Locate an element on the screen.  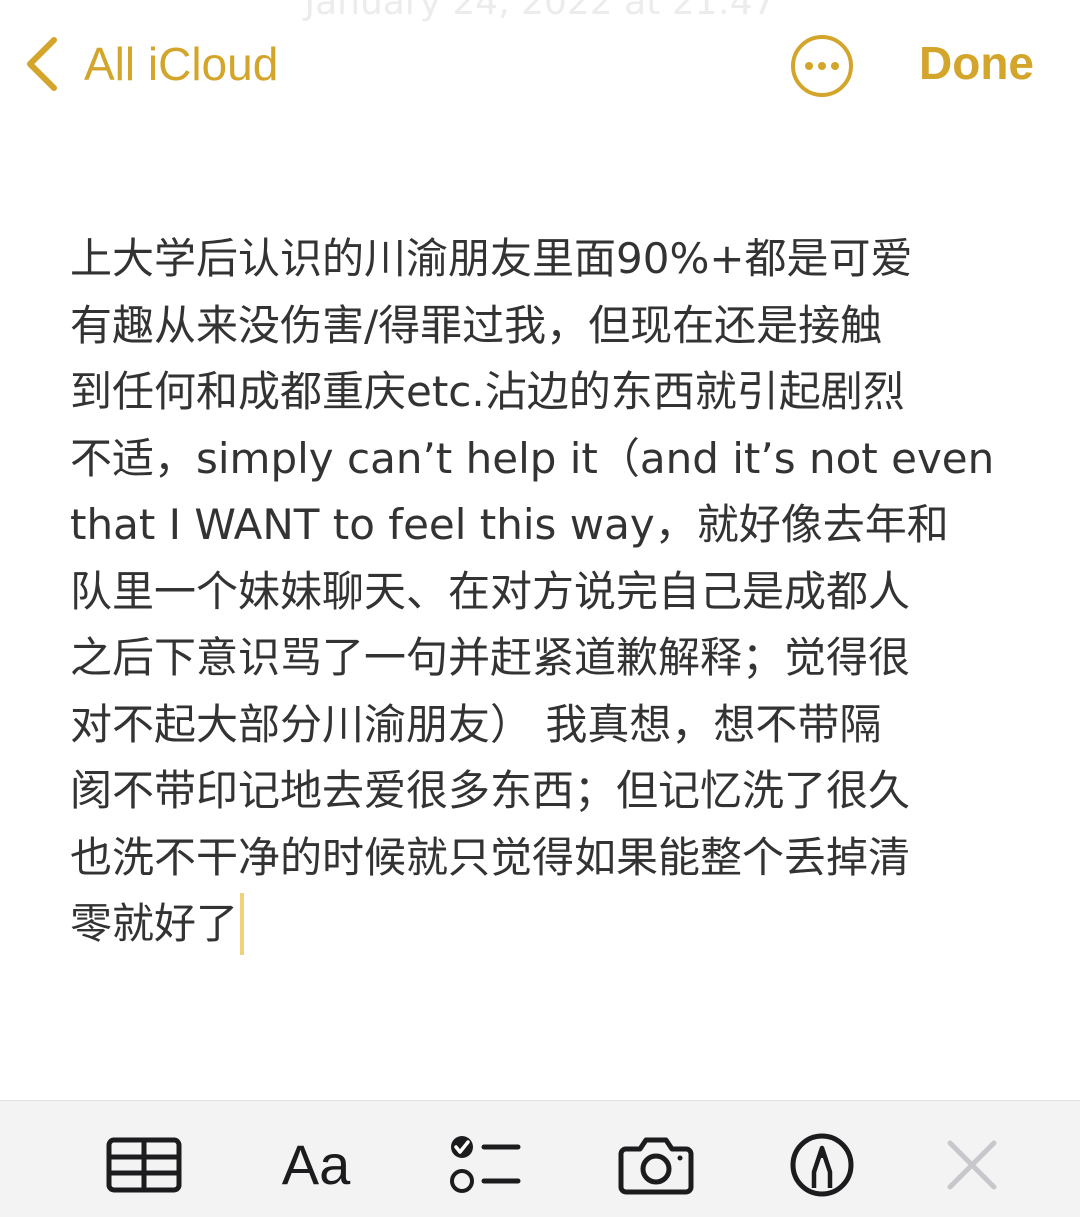
note-line: 有趣从来没伤害/得罪过我，但现在还是接触 is located at coordinates (476, 325).